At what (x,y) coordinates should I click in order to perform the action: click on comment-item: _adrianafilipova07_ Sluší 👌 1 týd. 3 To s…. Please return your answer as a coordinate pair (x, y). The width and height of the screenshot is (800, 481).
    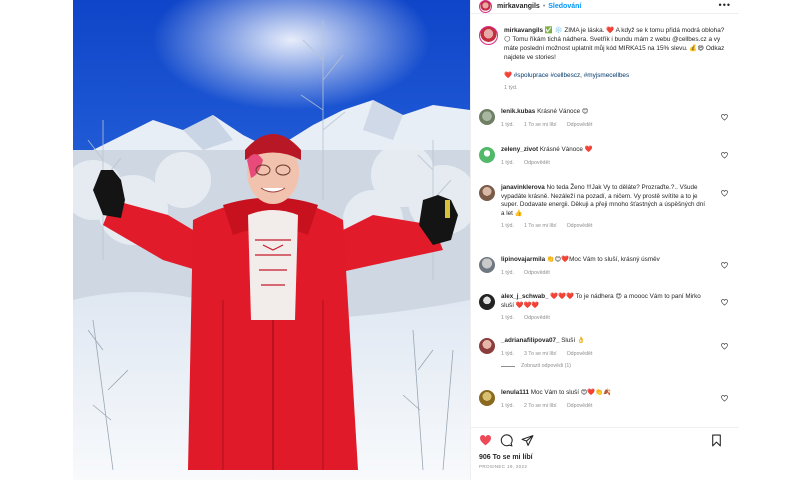
    Looking at the image, I should click on (606, 363).